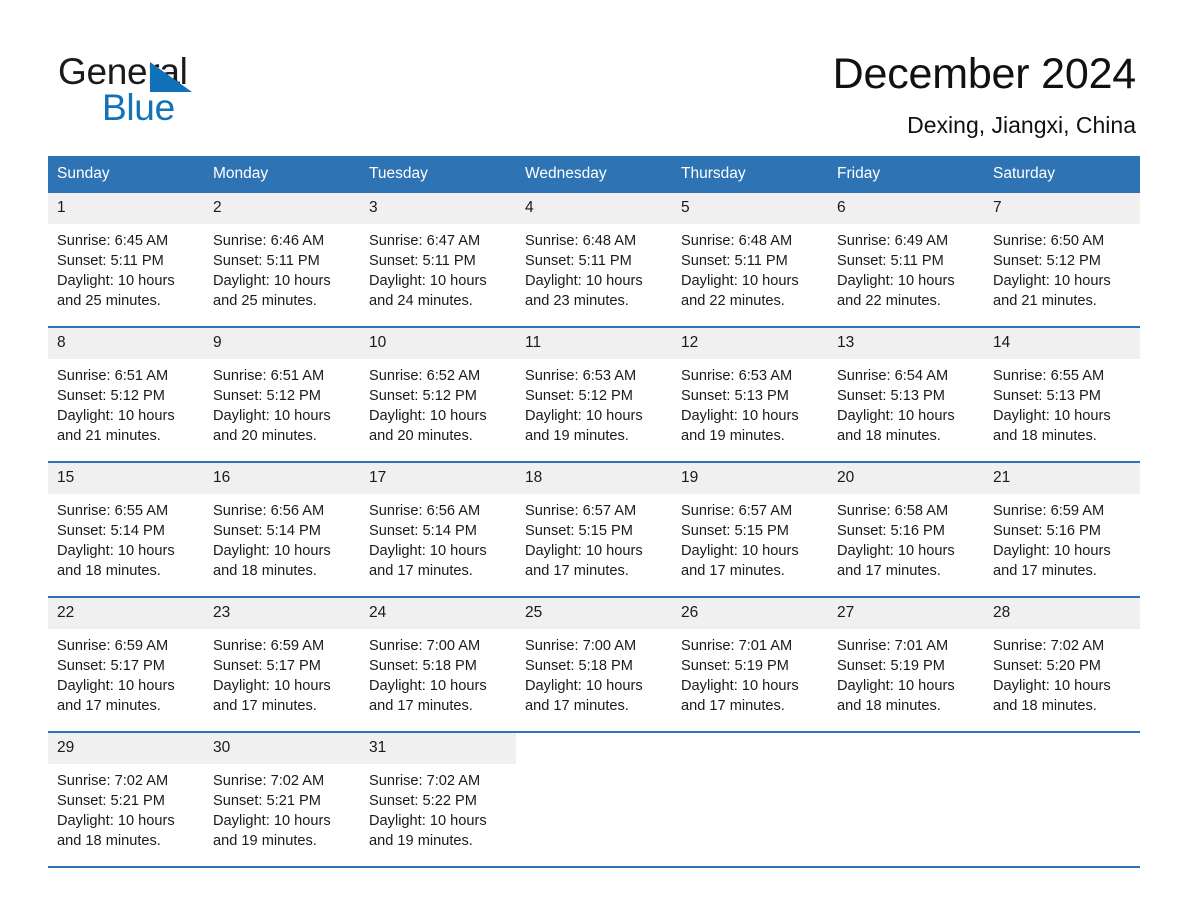  What do you see at coordinates (1047, 666) in the screenshot?
I see `sunset-time: Sunset: 5:20 PM` at bounding box center [1047, 666].